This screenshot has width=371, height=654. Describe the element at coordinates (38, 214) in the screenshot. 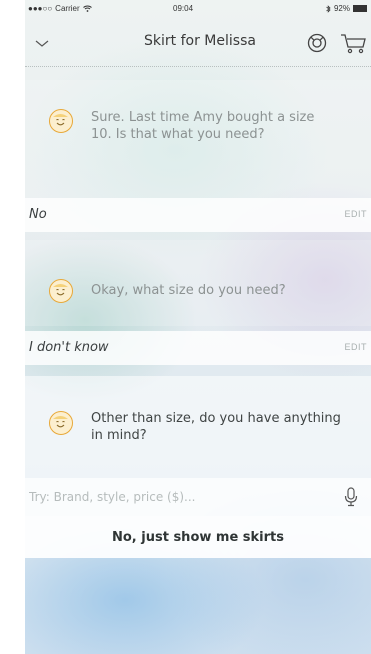

I see `user-answer: No` at that location.